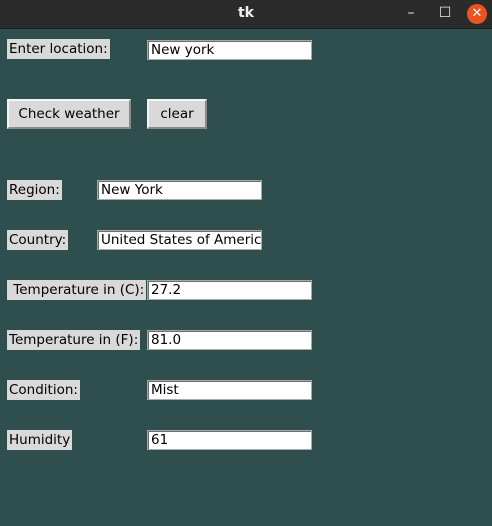 This screenshot has width=492, height=526. Describe the element at coordinates (40, 440) in the screenshot. I see `humidity-label: Humidity` at that location.